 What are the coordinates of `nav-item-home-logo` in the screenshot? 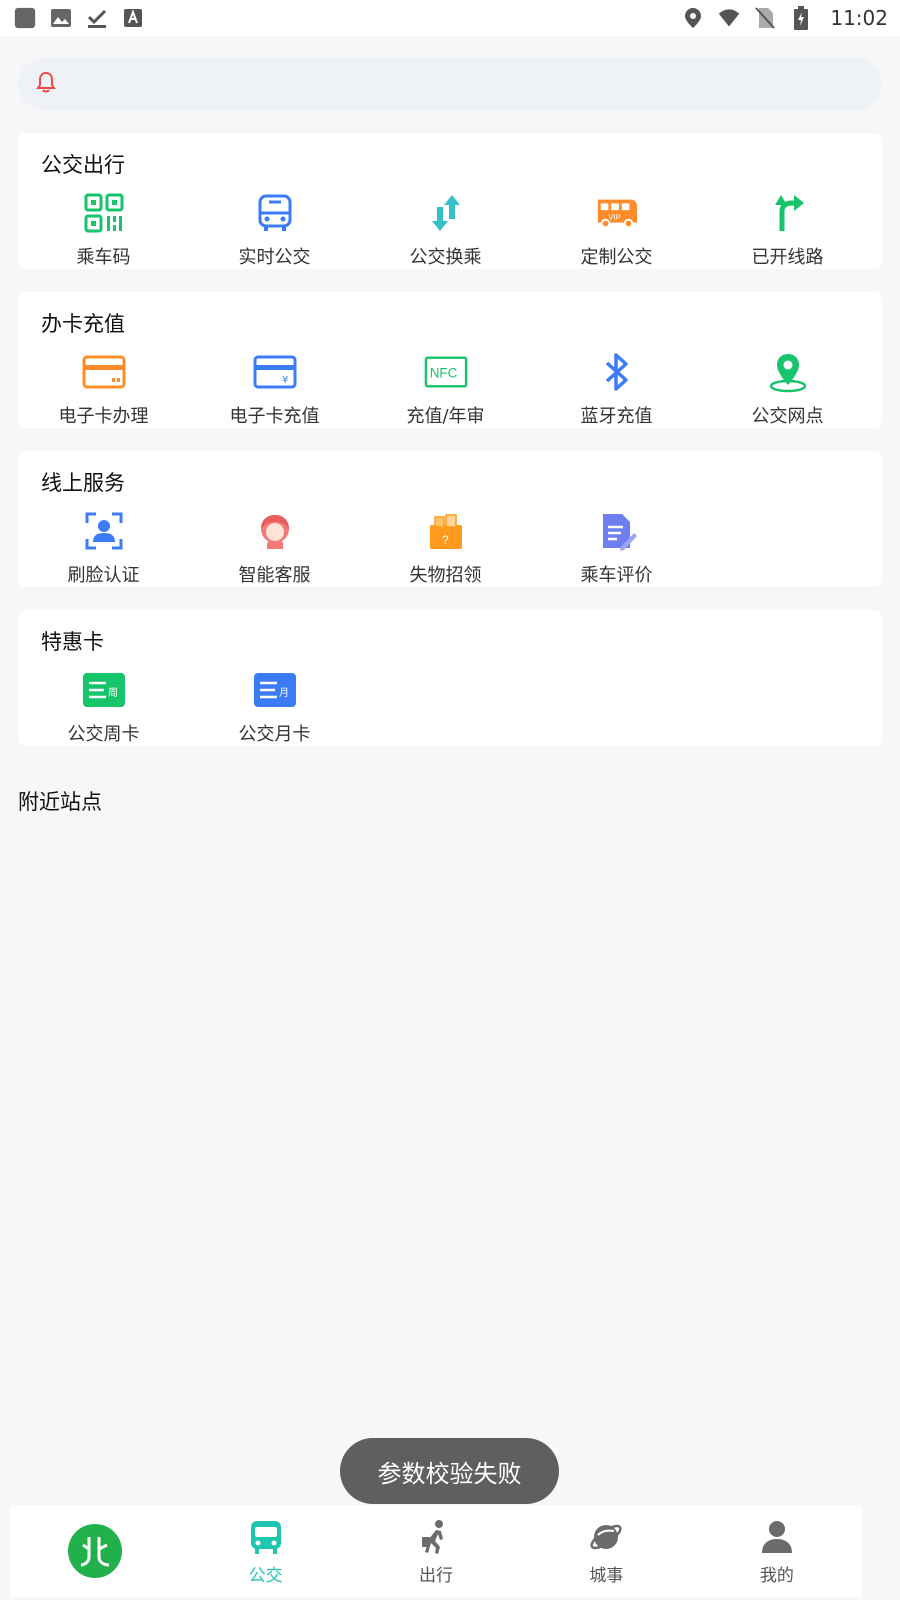 It's located at (95, 1551).